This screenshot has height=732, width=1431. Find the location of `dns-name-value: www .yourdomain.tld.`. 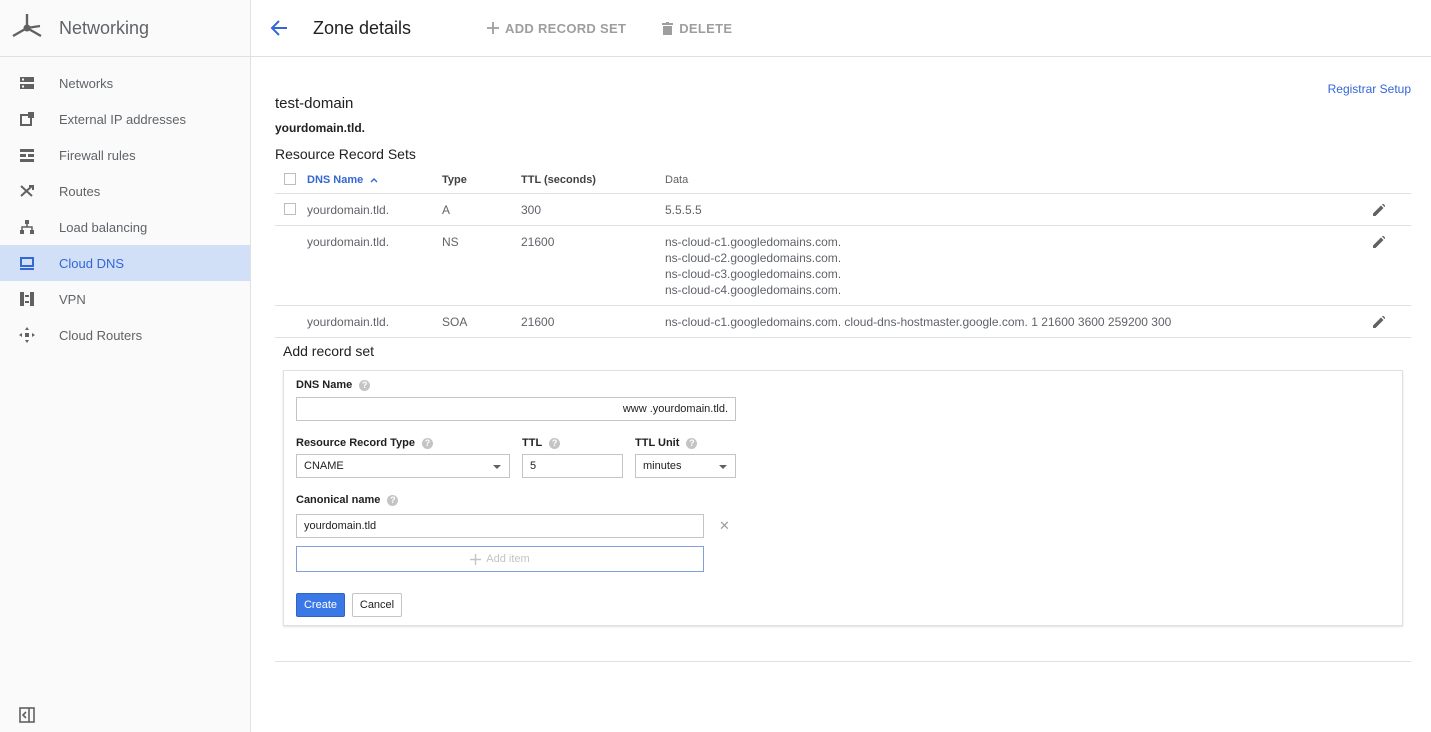

dns-name-value: www .yourdomain.tld. is located at coordinates (675, 409).